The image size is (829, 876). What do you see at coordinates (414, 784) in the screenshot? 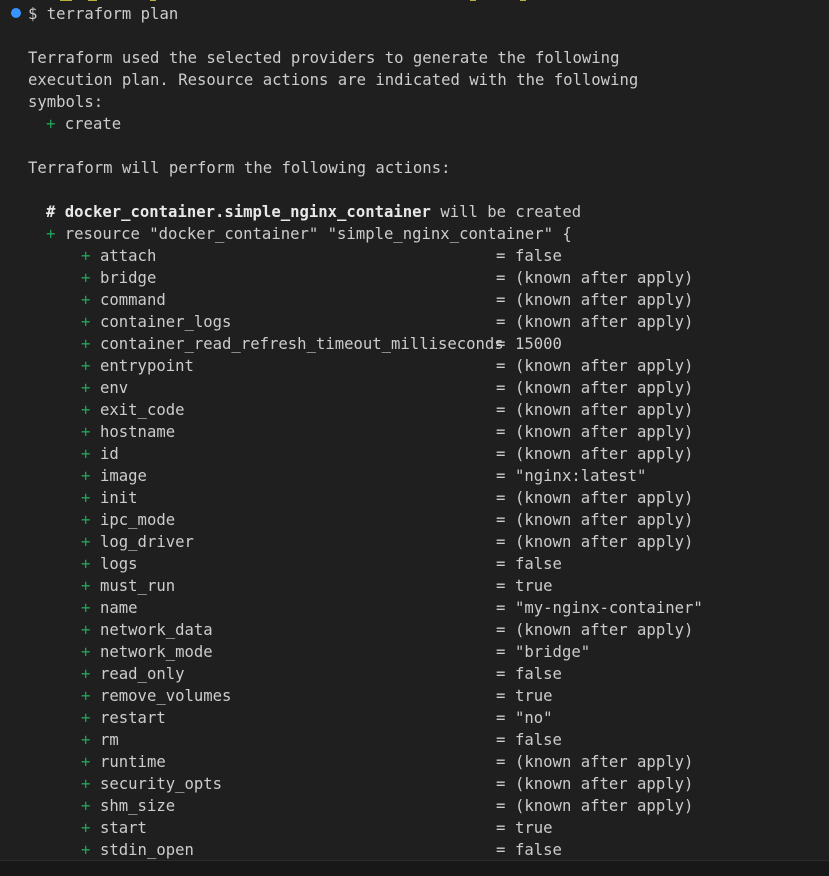
I see `attribute-row: + security_opts = (known after apply)` at bounding box center [414, 784].